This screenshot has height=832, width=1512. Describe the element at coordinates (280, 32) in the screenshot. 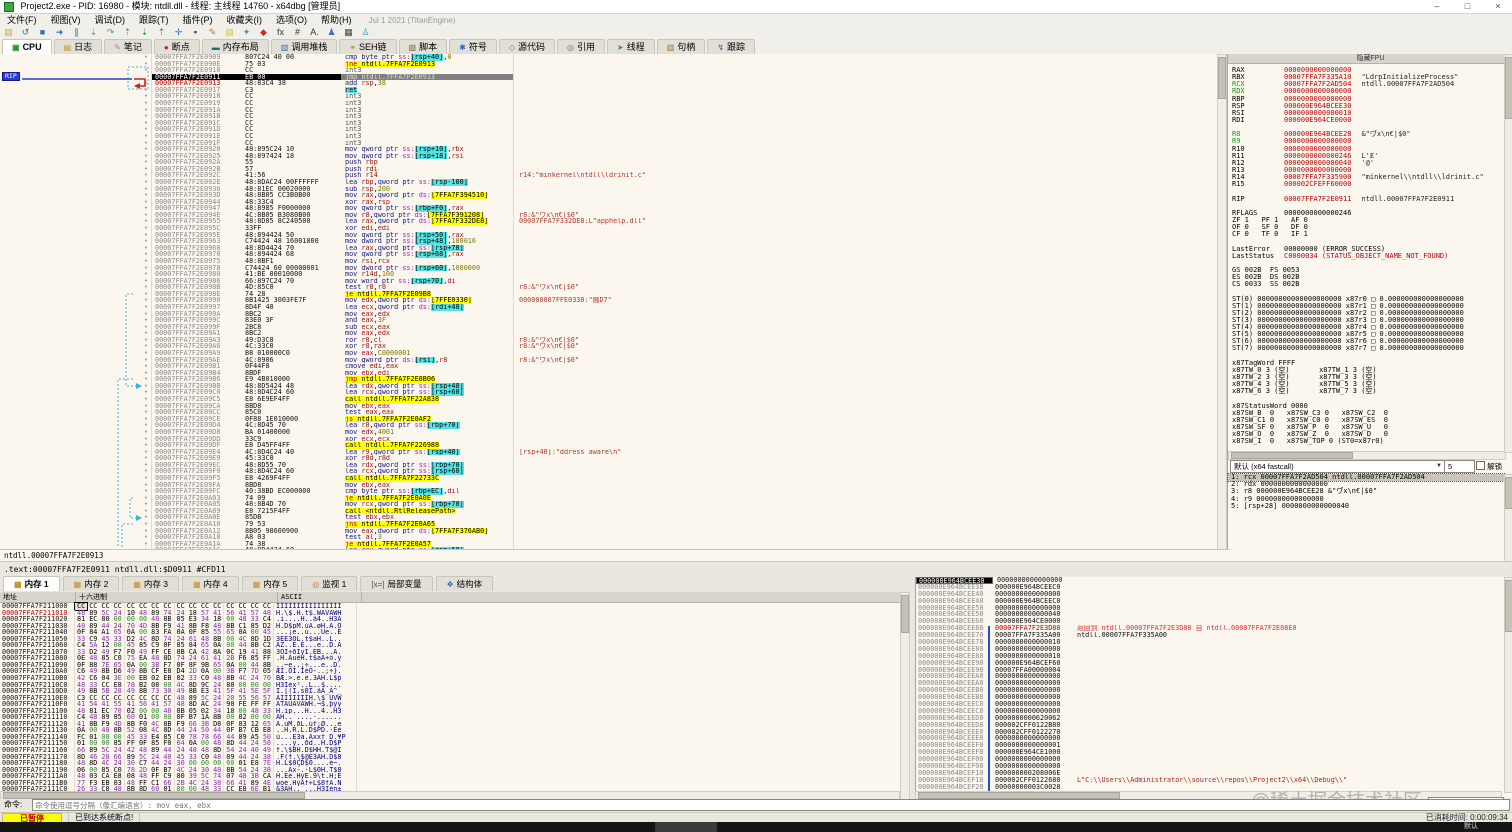

I see `fx-icon: fx` at that location.